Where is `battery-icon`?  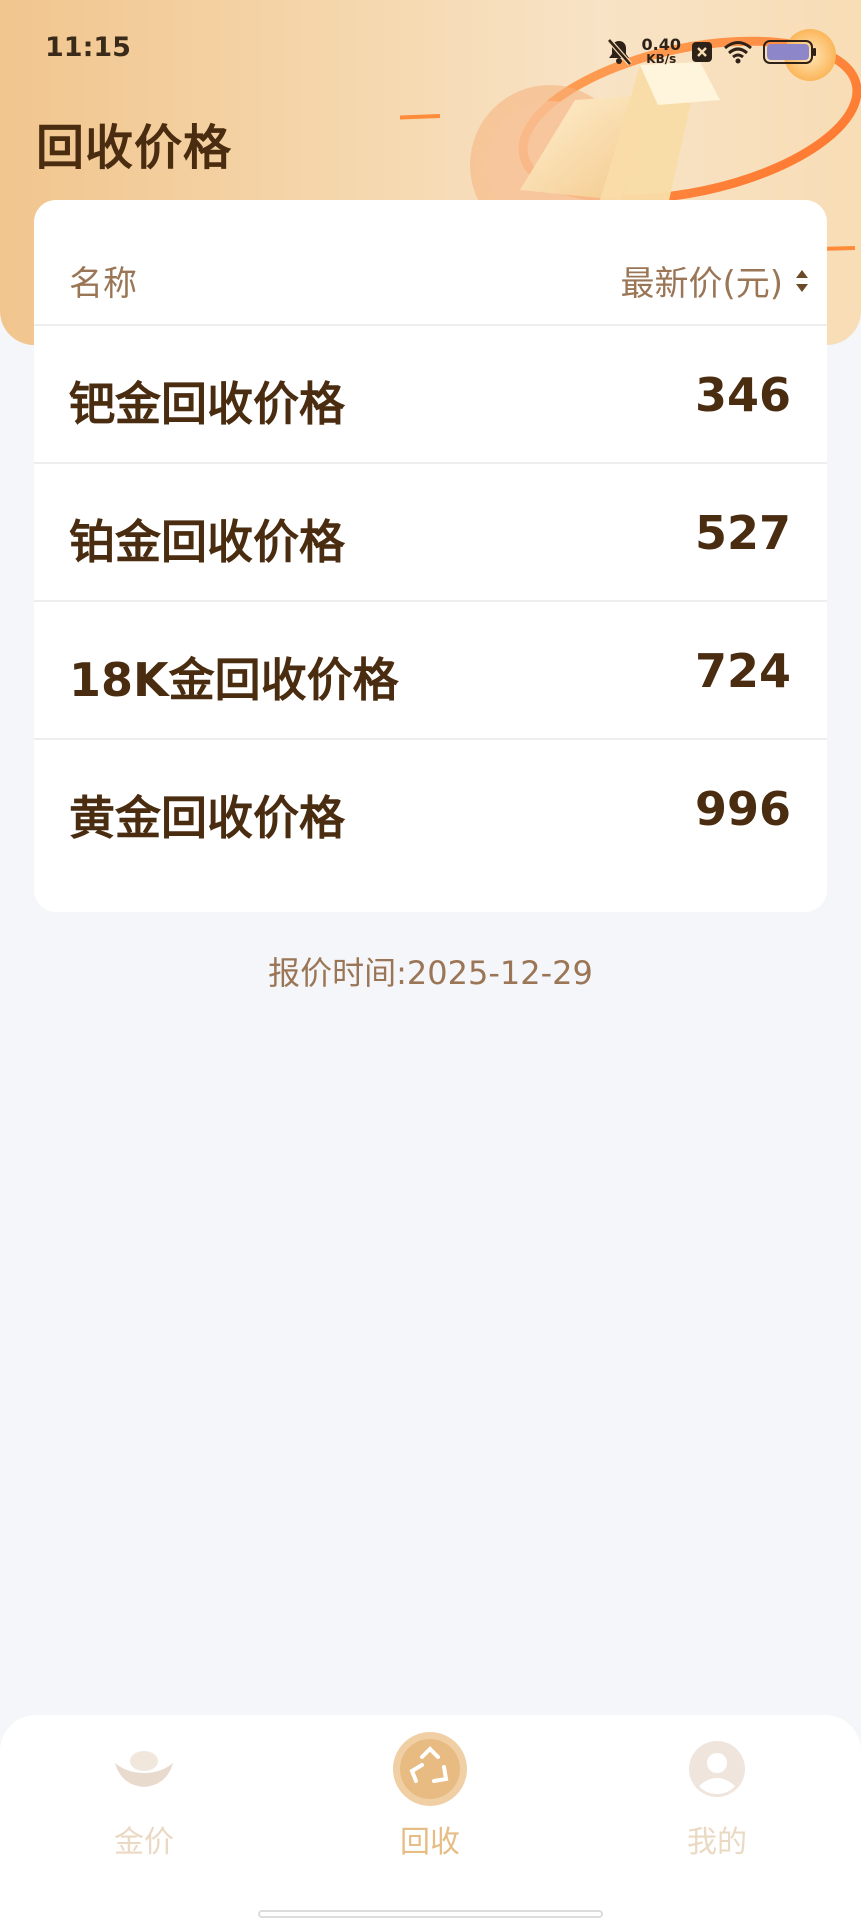
battery-icon is located at coordinates (789, 52).